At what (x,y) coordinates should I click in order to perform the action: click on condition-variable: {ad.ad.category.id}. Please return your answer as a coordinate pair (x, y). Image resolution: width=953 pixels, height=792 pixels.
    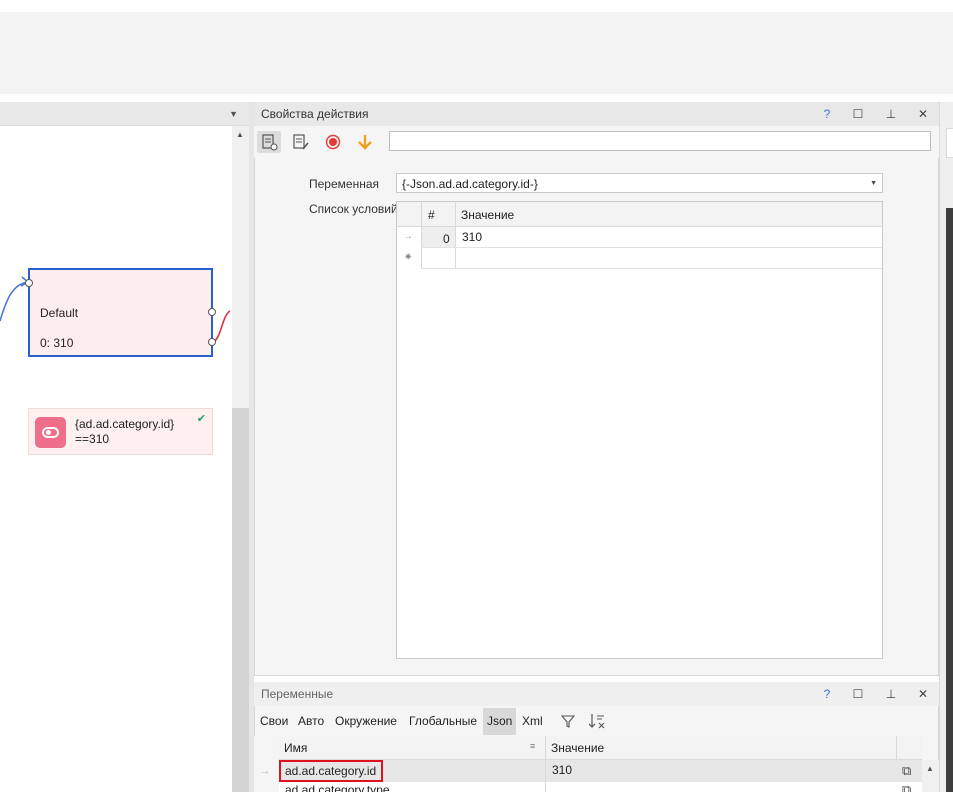
    Looking at the image, I should click on (125, 424).